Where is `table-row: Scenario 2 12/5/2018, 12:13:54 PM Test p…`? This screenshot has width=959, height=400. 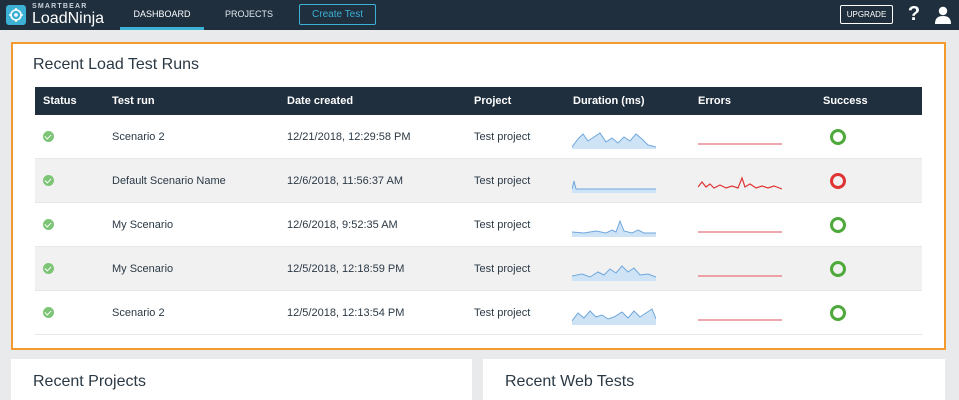 table-row: Scenario 2 12/5/2018, 12:13:54 PM Test p… is located at coordinates (478, 313).